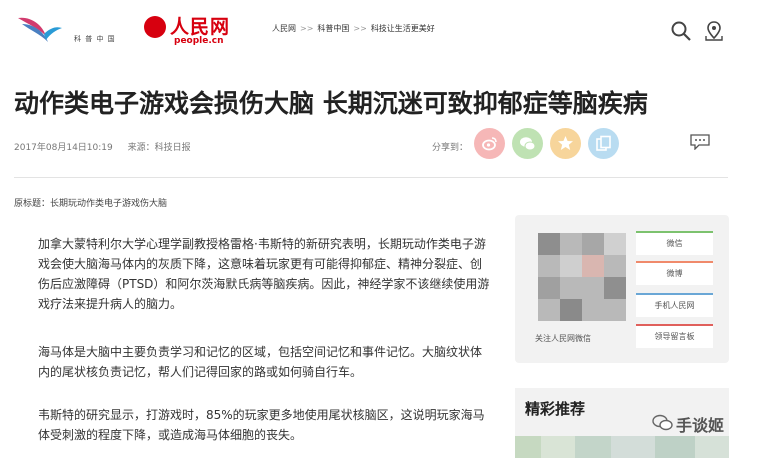 The image size is (781, 458). I want to click on breadcrumb-item: 科技让生活更美好, so click(403, 28).